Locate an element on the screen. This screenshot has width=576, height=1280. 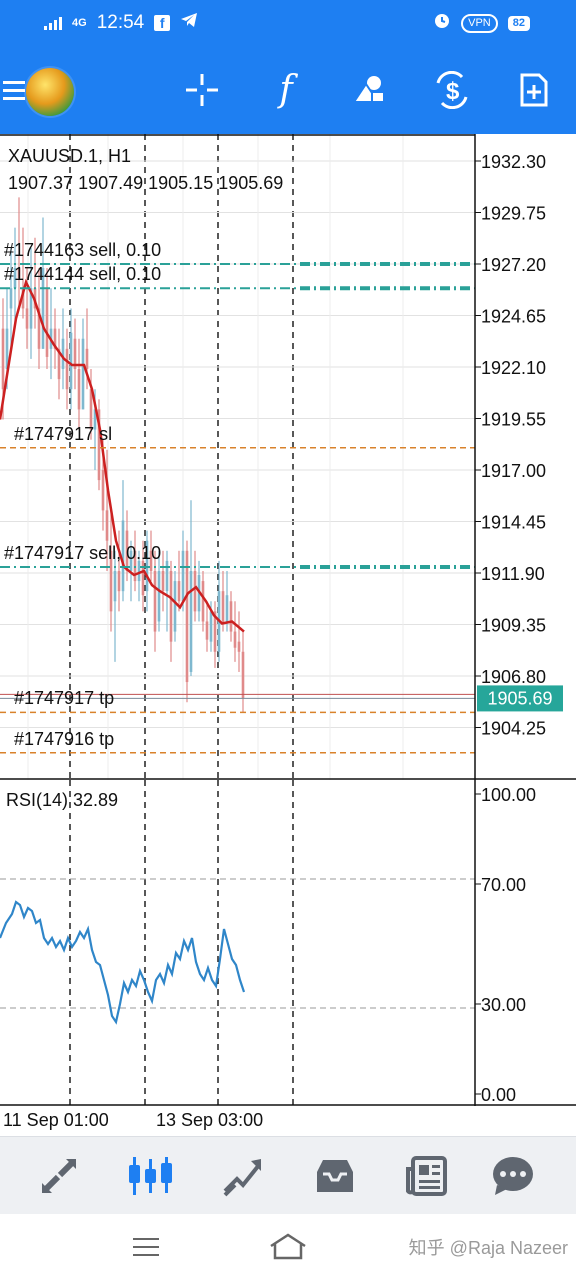
alarm-icon is located at coordinates (442, 23).